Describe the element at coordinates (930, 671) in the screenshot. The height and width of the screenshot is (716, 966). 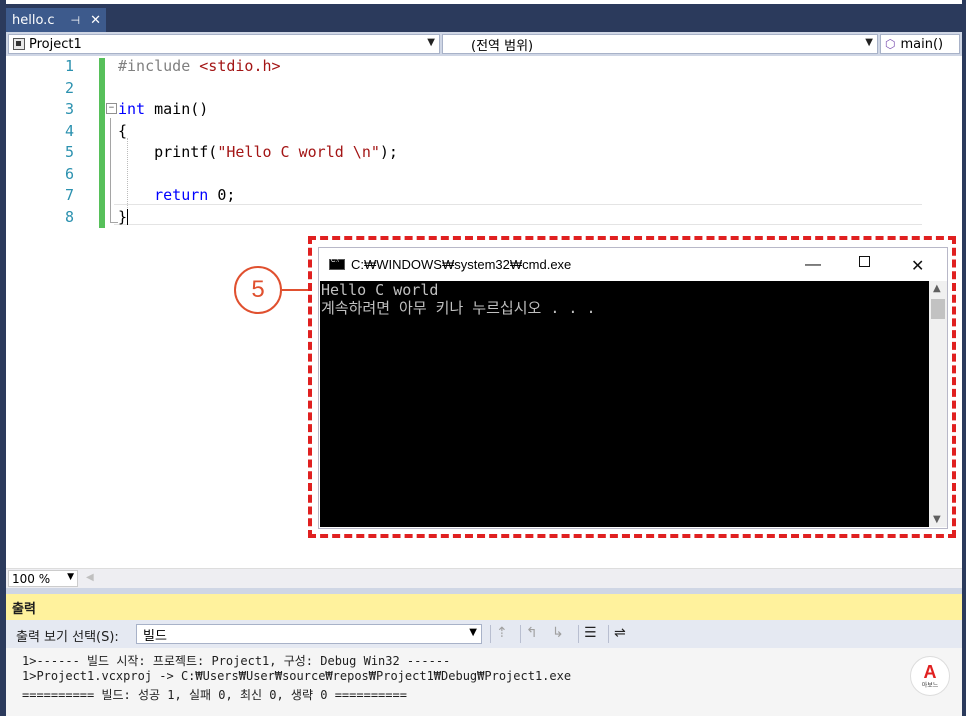
I see `logo-letter: A` at that location.